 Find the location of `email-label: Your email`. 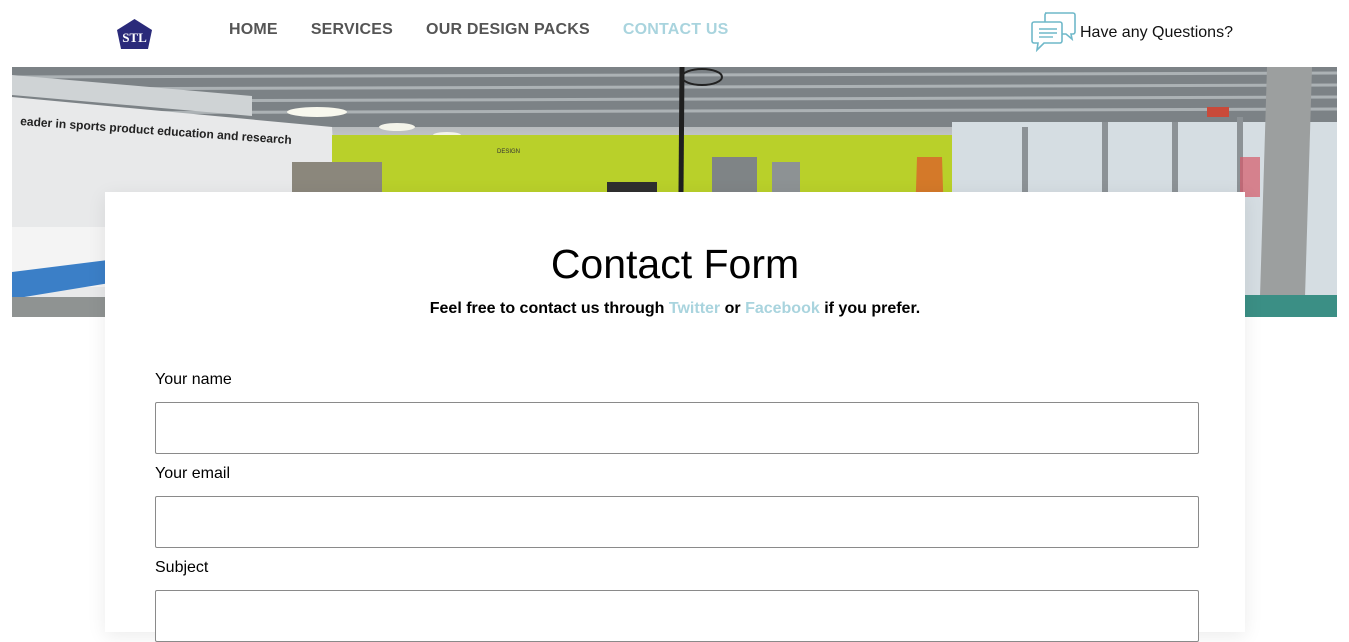

email-label: Your email is located at coordinates (193, 473).